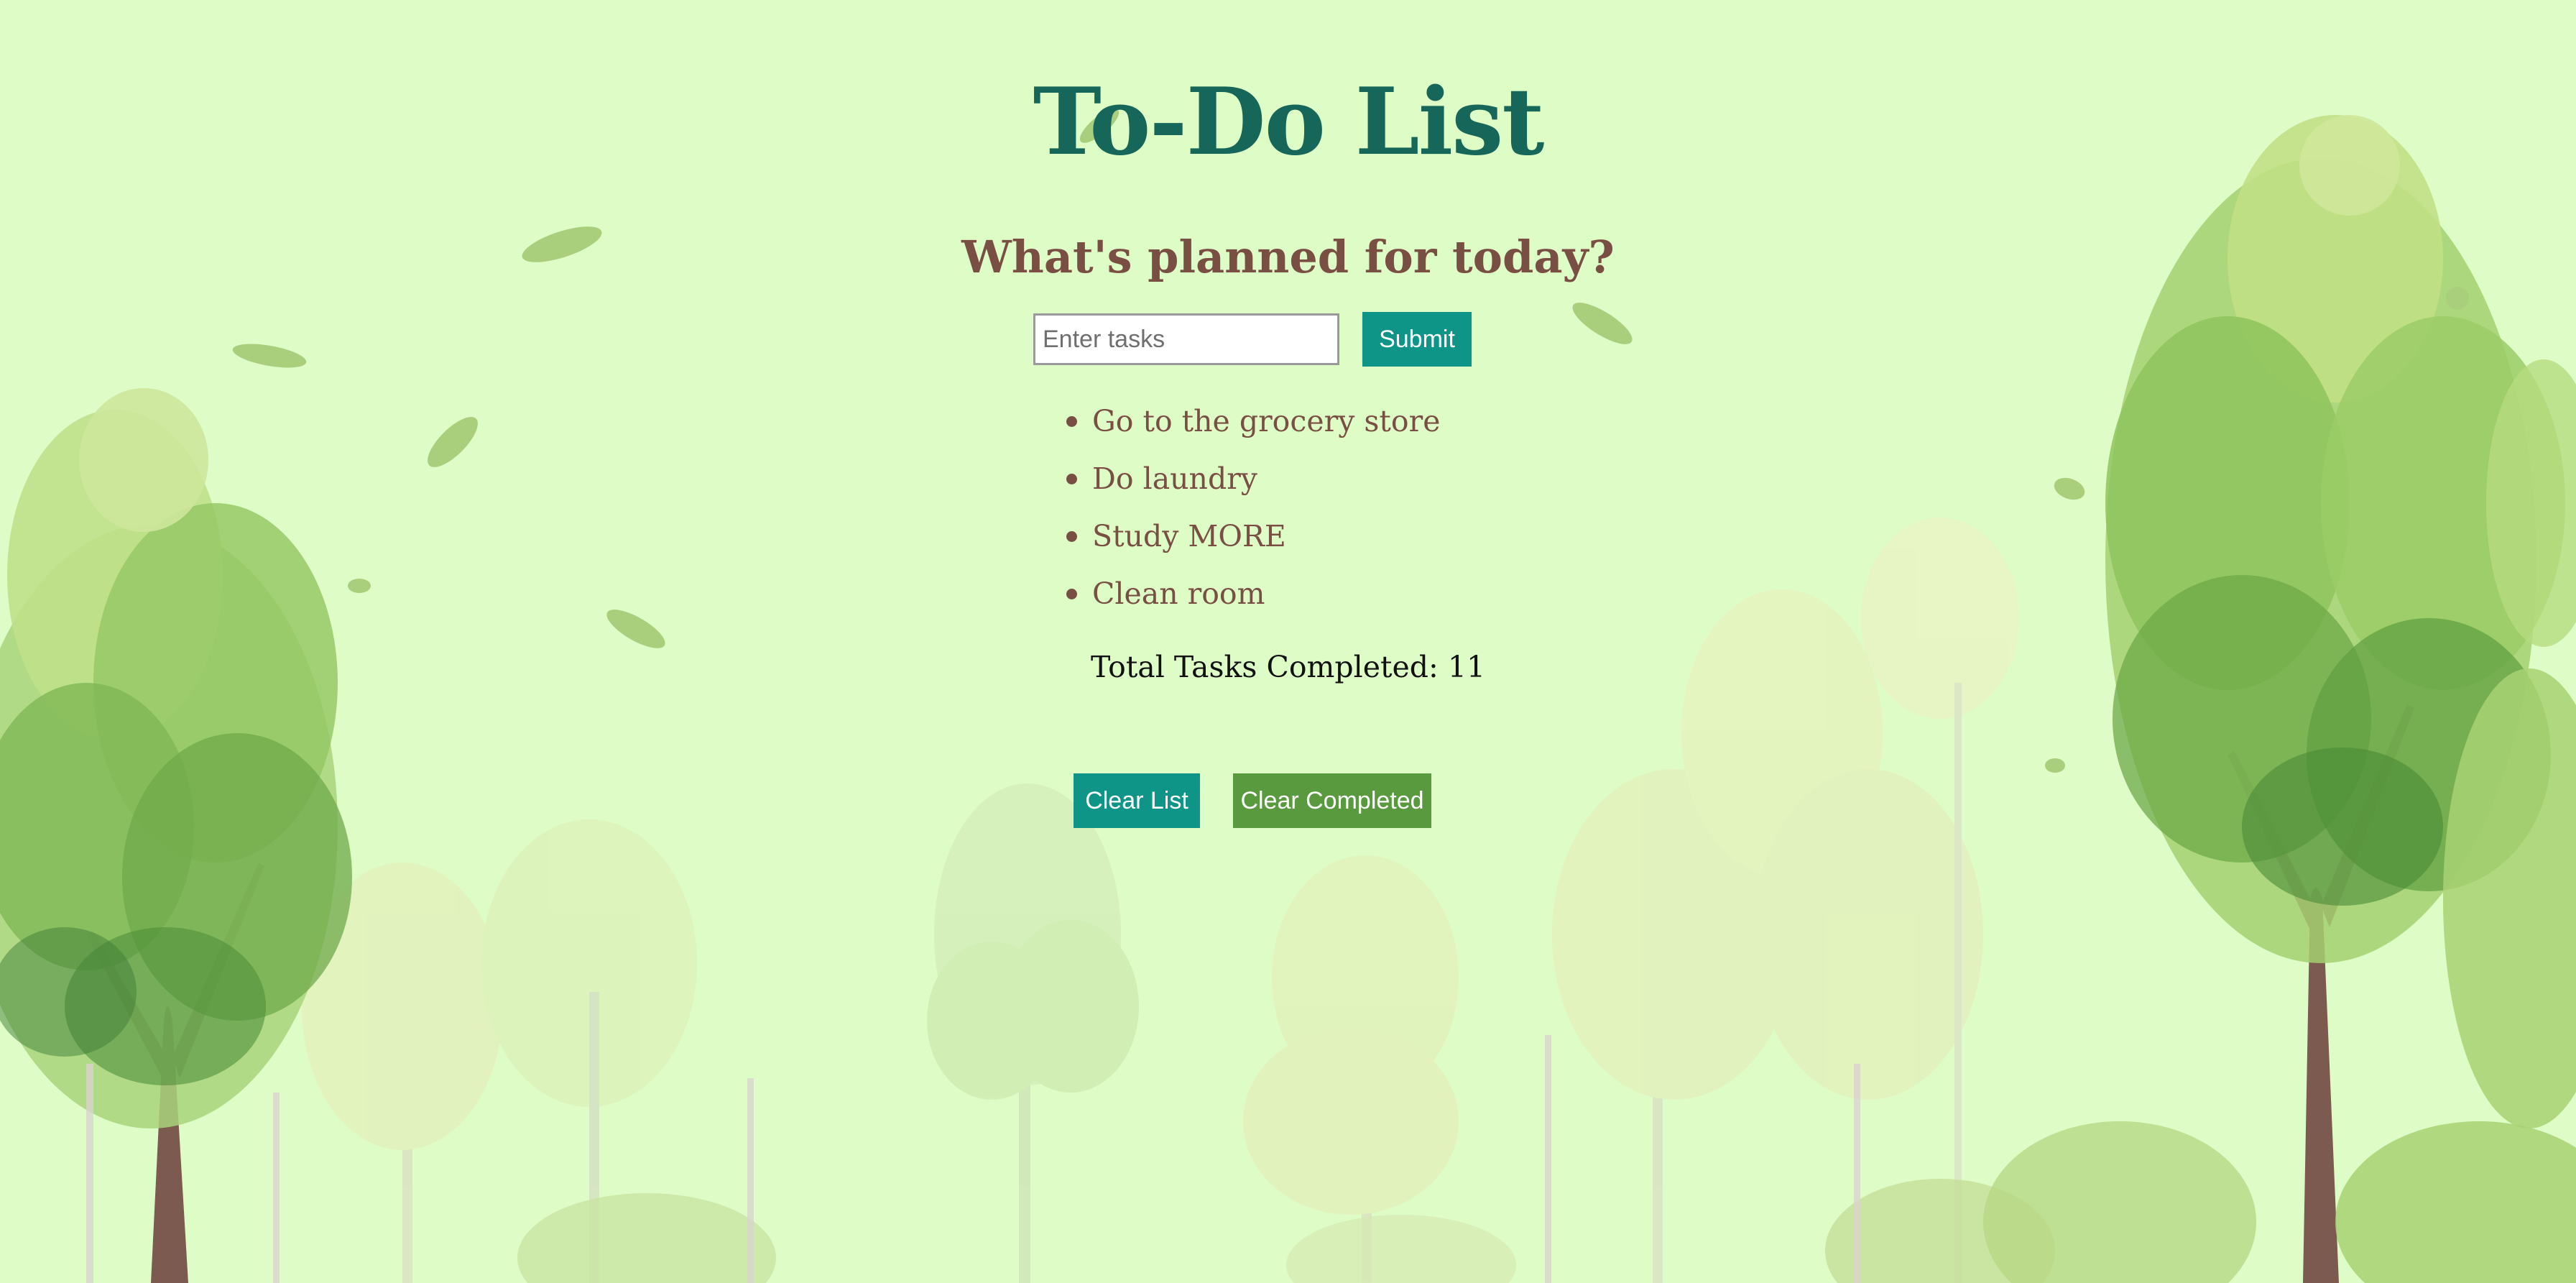  Describe the element at coordinates (1289, 122) in the screenshot. I see `page-title: To-Do List` at that location.